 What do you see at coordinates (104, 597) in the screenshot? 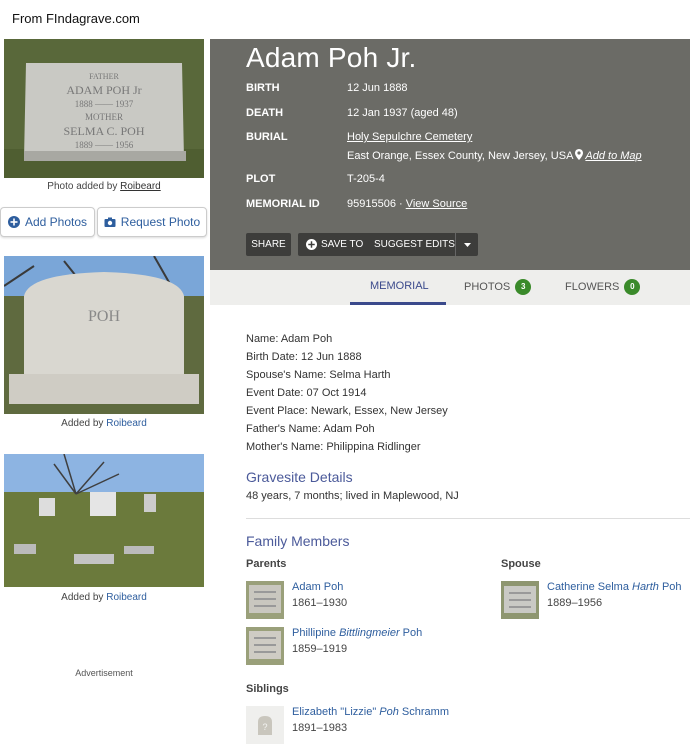
I see `photo-3-caption: Added by Roibeard` at bounding box center [104, 597].